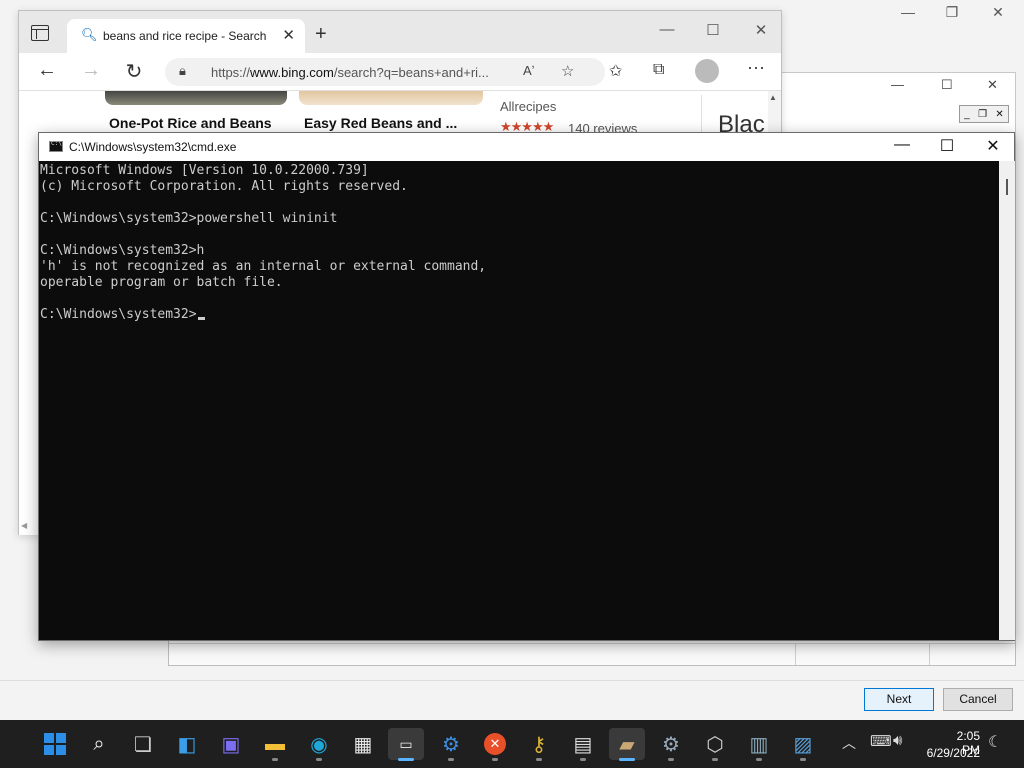  Describe the element at coordinates (275, 744) in the screenshot. I see `file-explorer-button: ▬` at that location.